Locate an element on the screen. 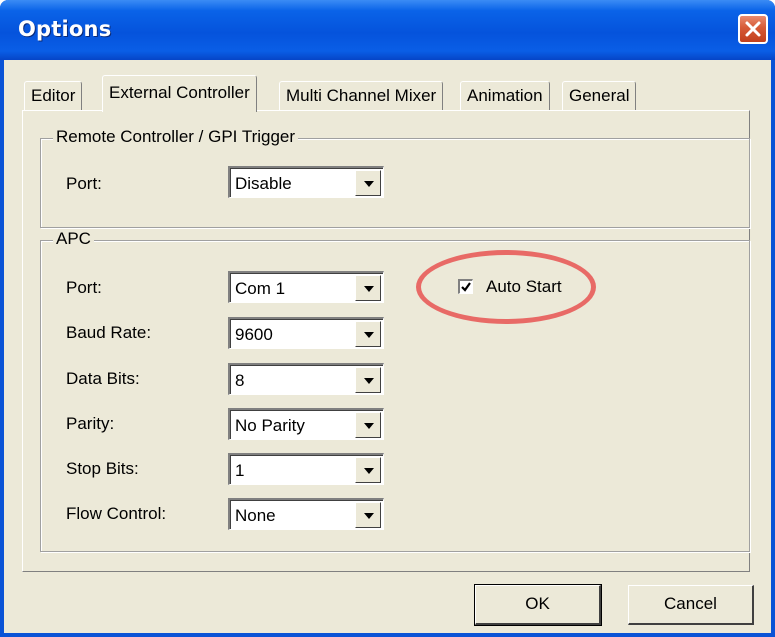 The width and height of the screenshot is (775, 637). remote-controller-group-title: Remote Controller / GPI Trigger is located at coordinates (176, 137).